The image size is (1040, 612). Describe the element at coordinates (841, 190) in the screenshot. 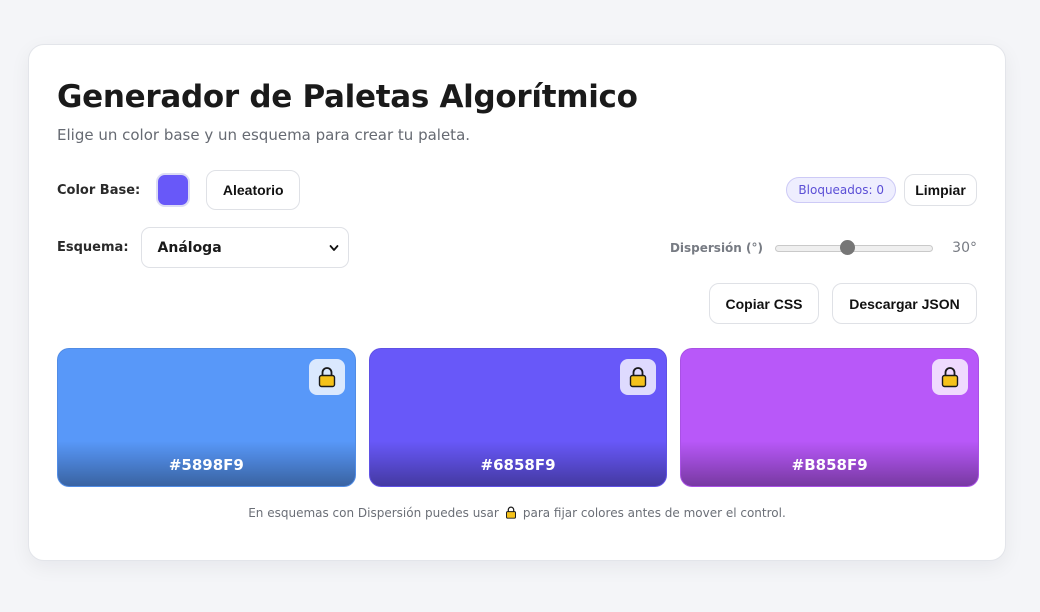

I see `locked-count-badge: Bloqueados: 0` at that location.